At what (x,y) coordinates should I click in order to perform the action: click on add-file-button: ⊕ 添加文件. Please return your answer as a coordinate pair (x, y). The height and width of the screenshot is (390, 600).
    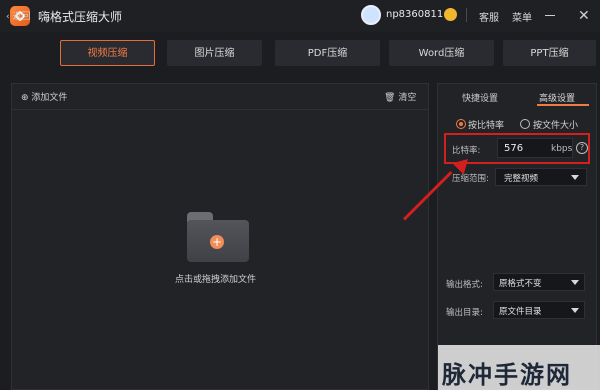
    Looking at the image, I should click on (44, 96).